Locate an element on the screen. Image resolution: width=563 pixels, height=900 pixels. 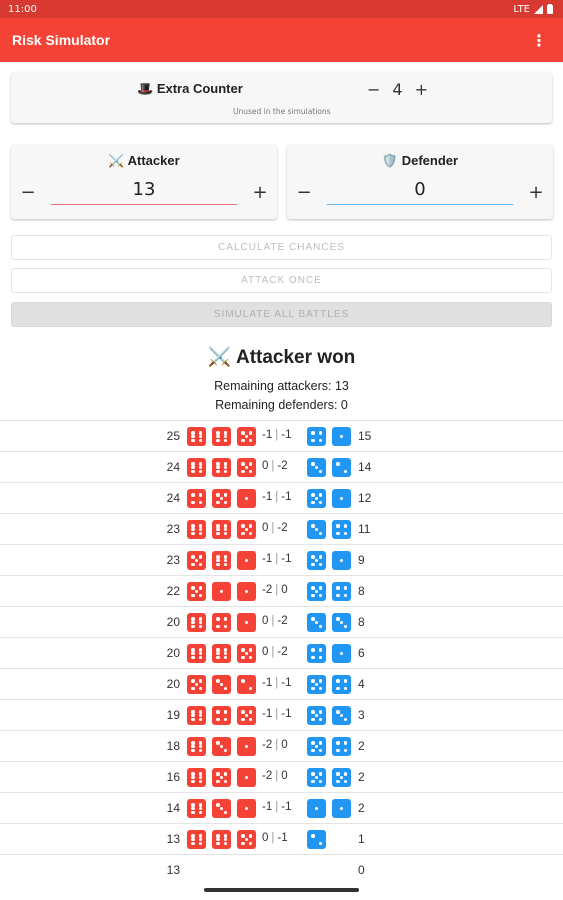
home-indicator is located at coordinates (281, 890).